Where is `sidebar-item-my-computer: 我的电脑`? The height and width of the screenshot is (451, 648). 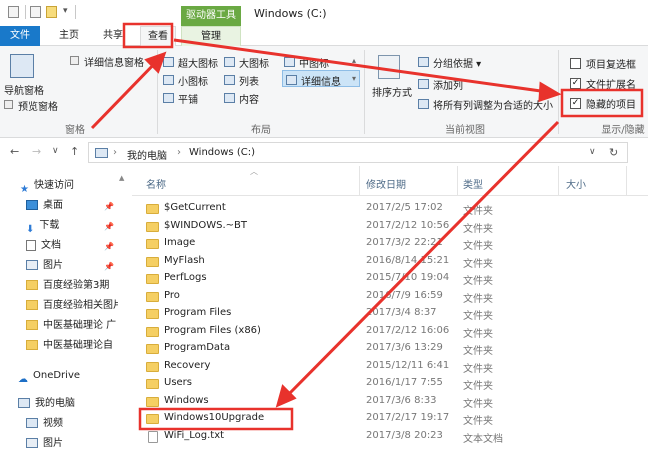
sidebar-item-my-computer: 我的电脑 is located at coordinates (46, 404).